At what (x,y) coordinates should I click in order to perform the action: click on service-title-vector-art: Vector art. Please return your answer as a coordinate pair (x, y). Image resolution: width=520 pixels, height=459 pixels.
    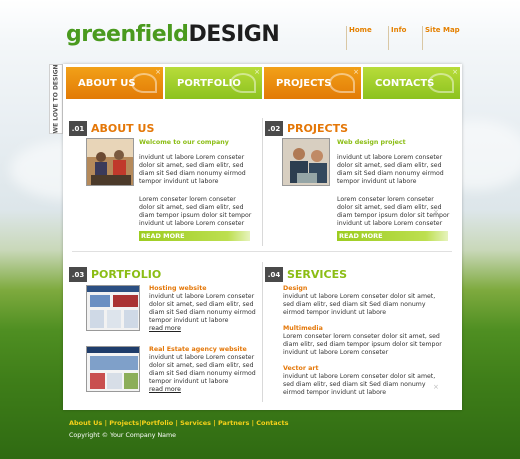
    Looking at the image, I should click on (301, 368).